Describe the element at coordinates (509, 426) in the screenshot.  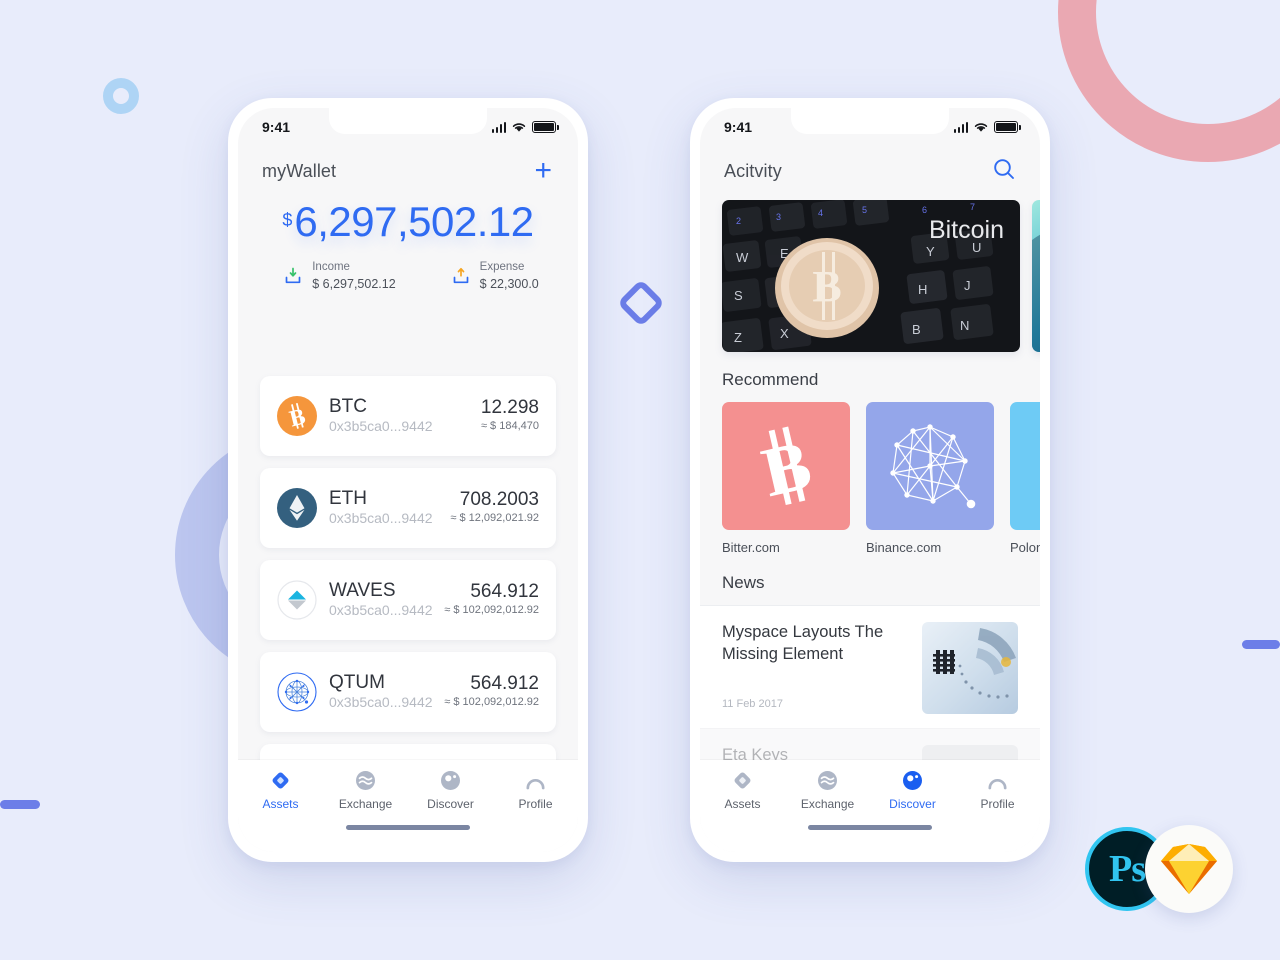
I see `asset-usd-value: ≈ $ 184,470` at that location.